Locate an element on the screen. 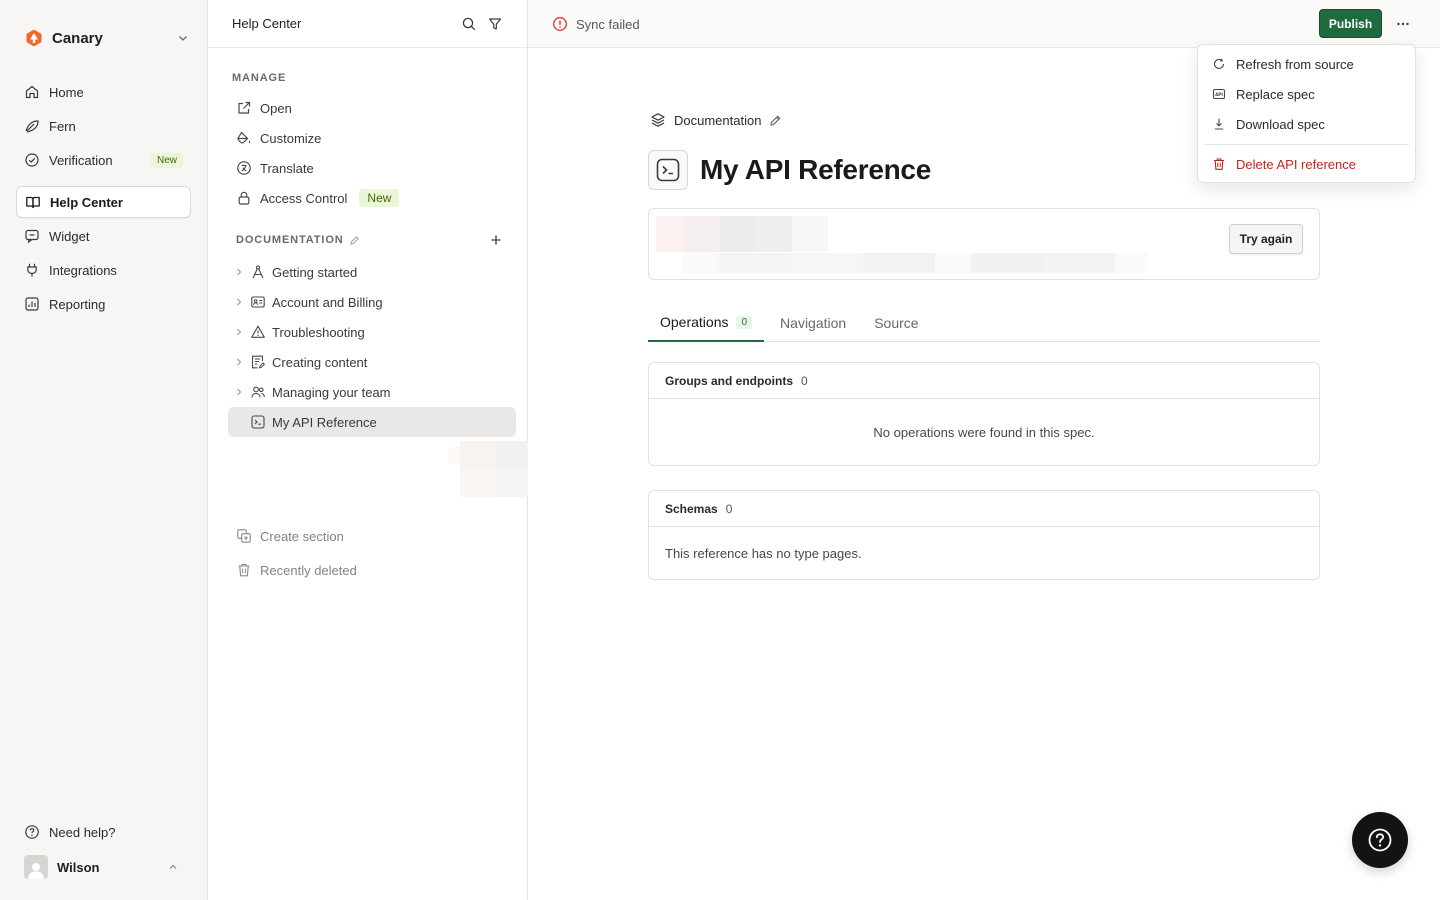 This screenshot has width=1440, height=900. nav-item-home: Home is located at coordinates (103, 92).